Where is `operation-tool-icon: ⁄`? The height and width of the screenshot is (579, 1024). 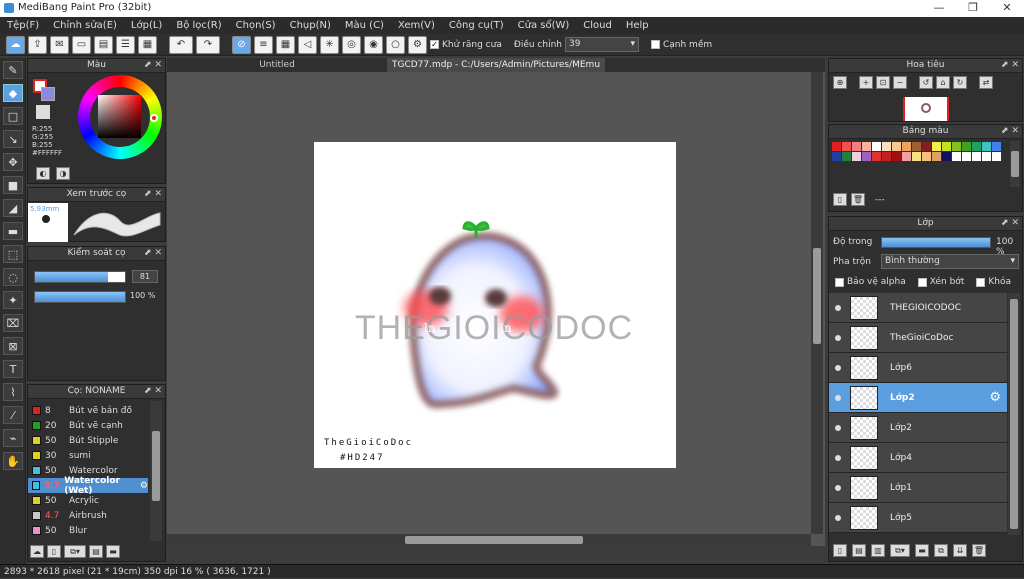
operation-tool-icon: ⁄ is located at coordinates (13, 415).